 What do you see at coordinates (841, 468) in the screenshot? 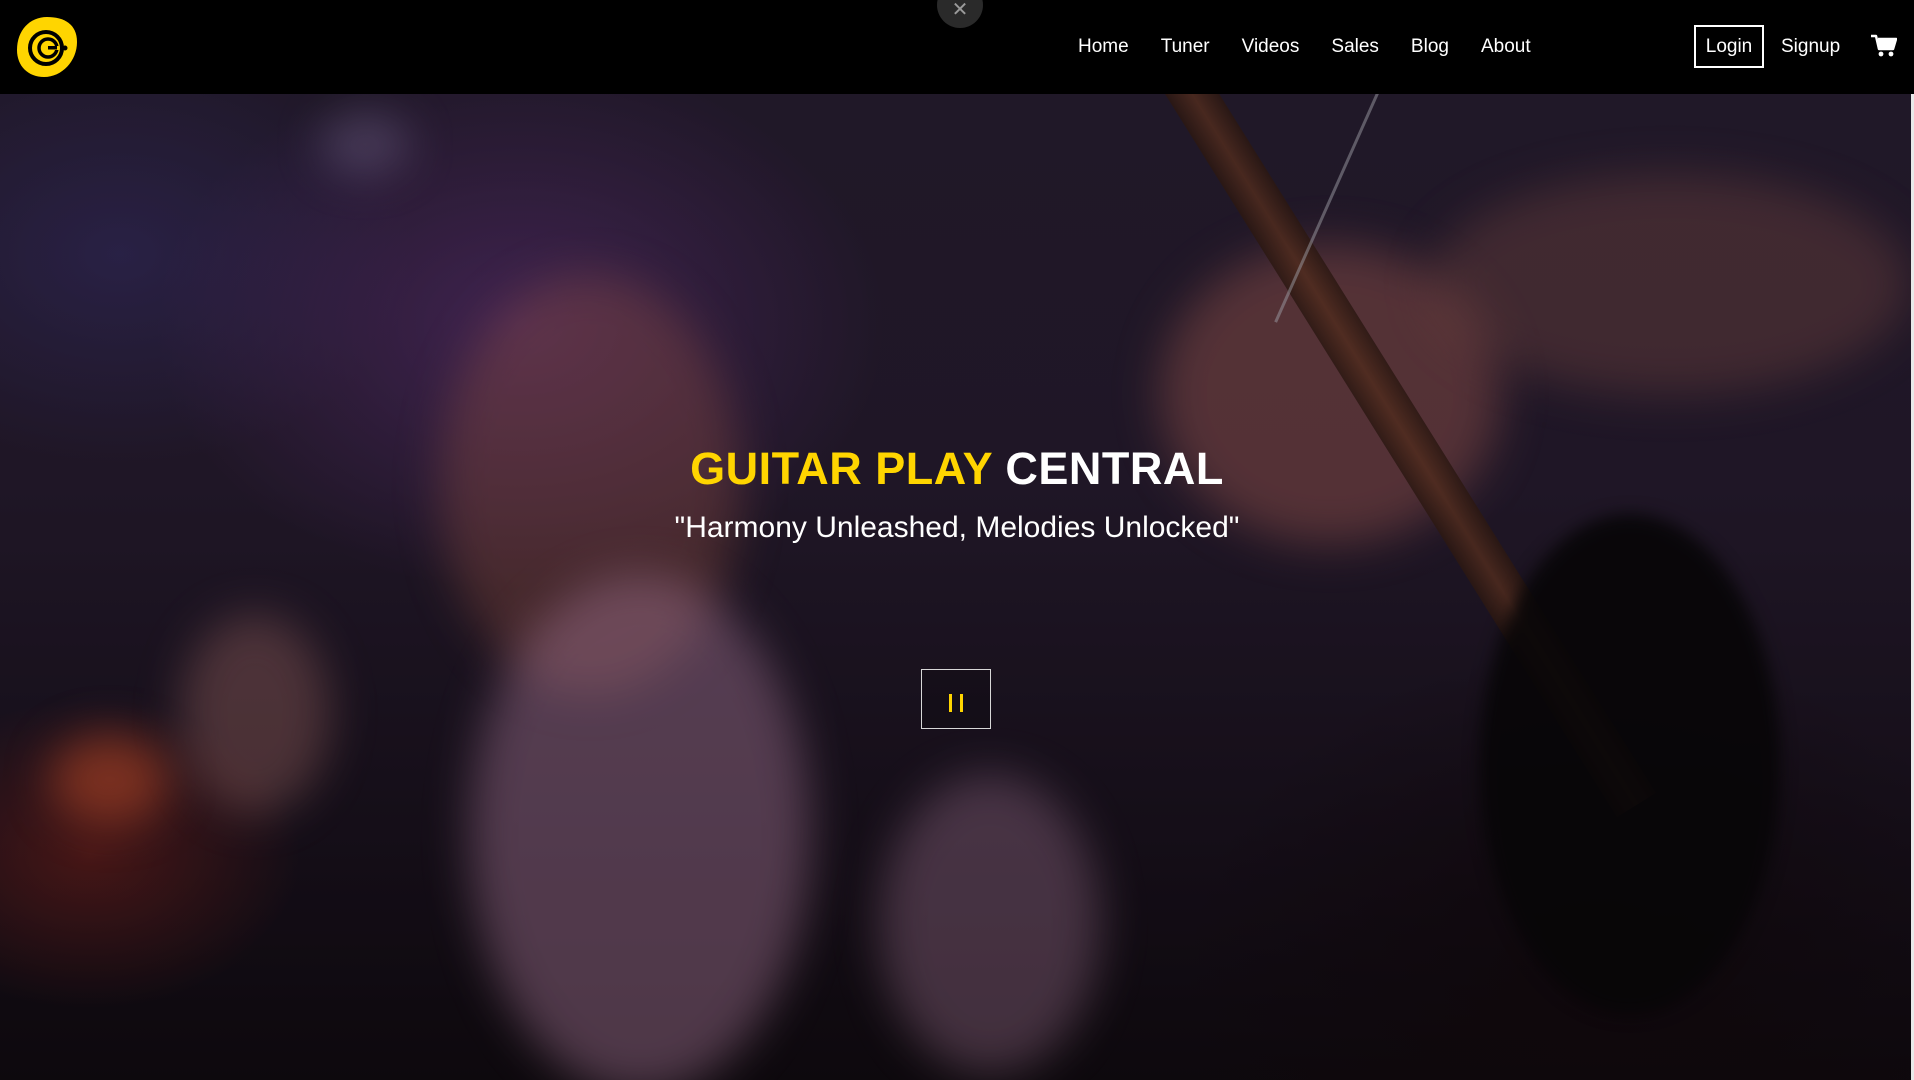
I see `hero-title-accent: GUITAR PLAY` at bounding box center [841, 468].